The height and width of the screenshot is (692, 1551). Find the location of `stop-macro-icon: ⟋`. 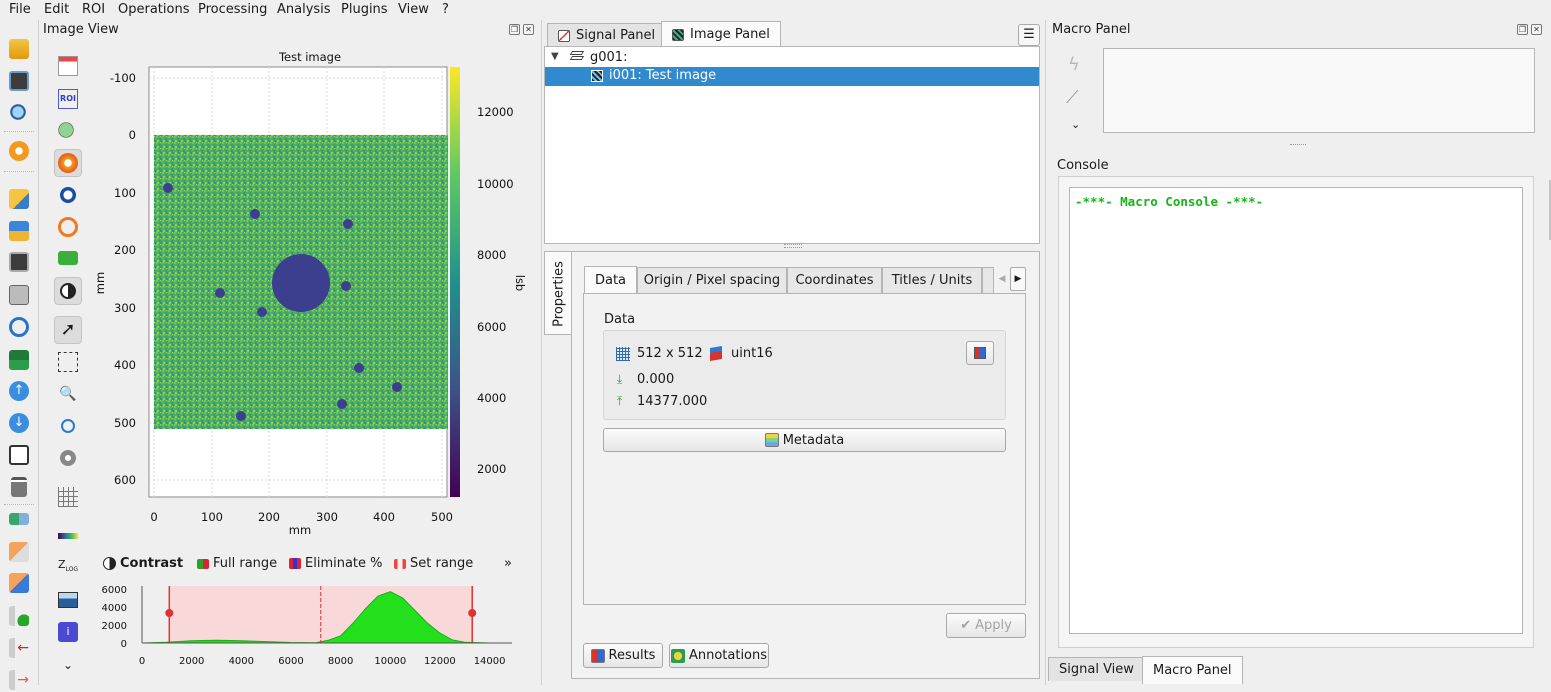

stop-macro-icon: ⟋ is located at coordinates (1077, 98).